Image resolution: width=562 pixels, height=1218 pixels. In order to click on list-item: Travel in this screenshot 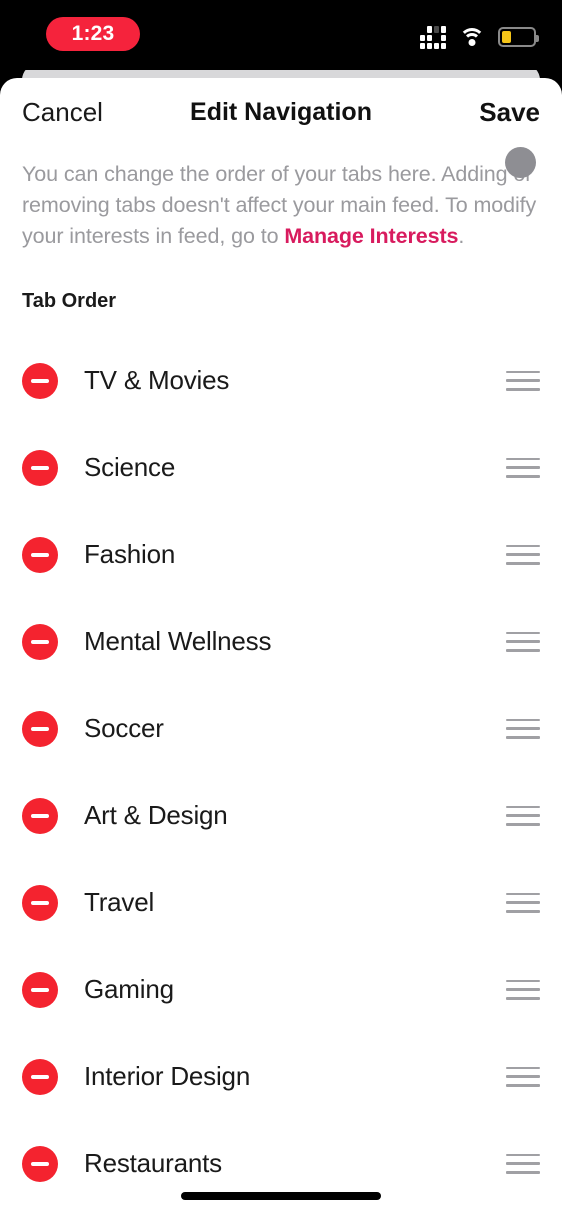, I will do `click(281, 902)`.